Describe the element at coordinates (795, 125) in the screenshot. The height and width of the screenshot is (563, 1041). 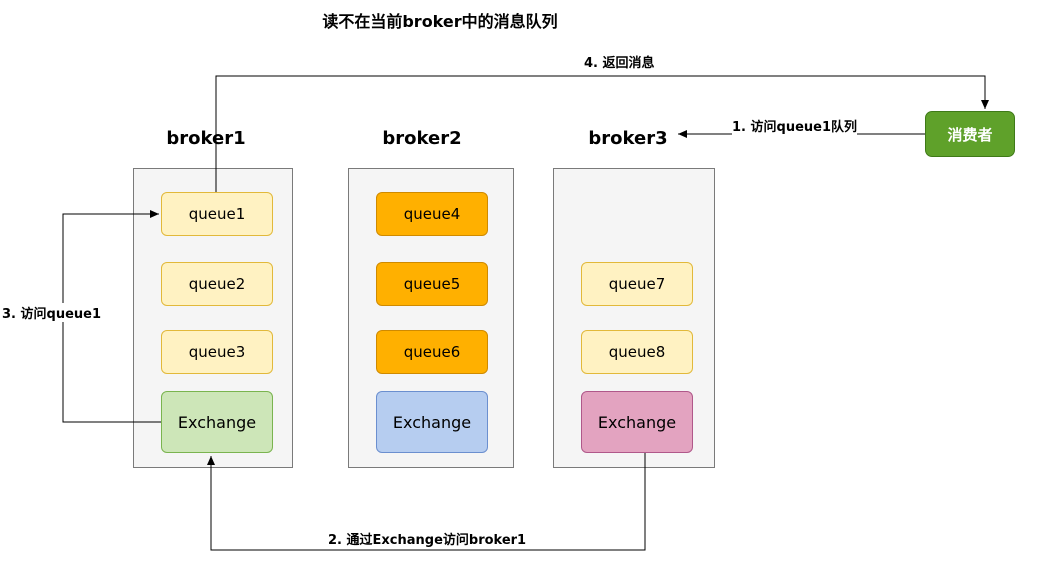
I see `edge-step1-label: 1. 访问queue1队列` at that location.